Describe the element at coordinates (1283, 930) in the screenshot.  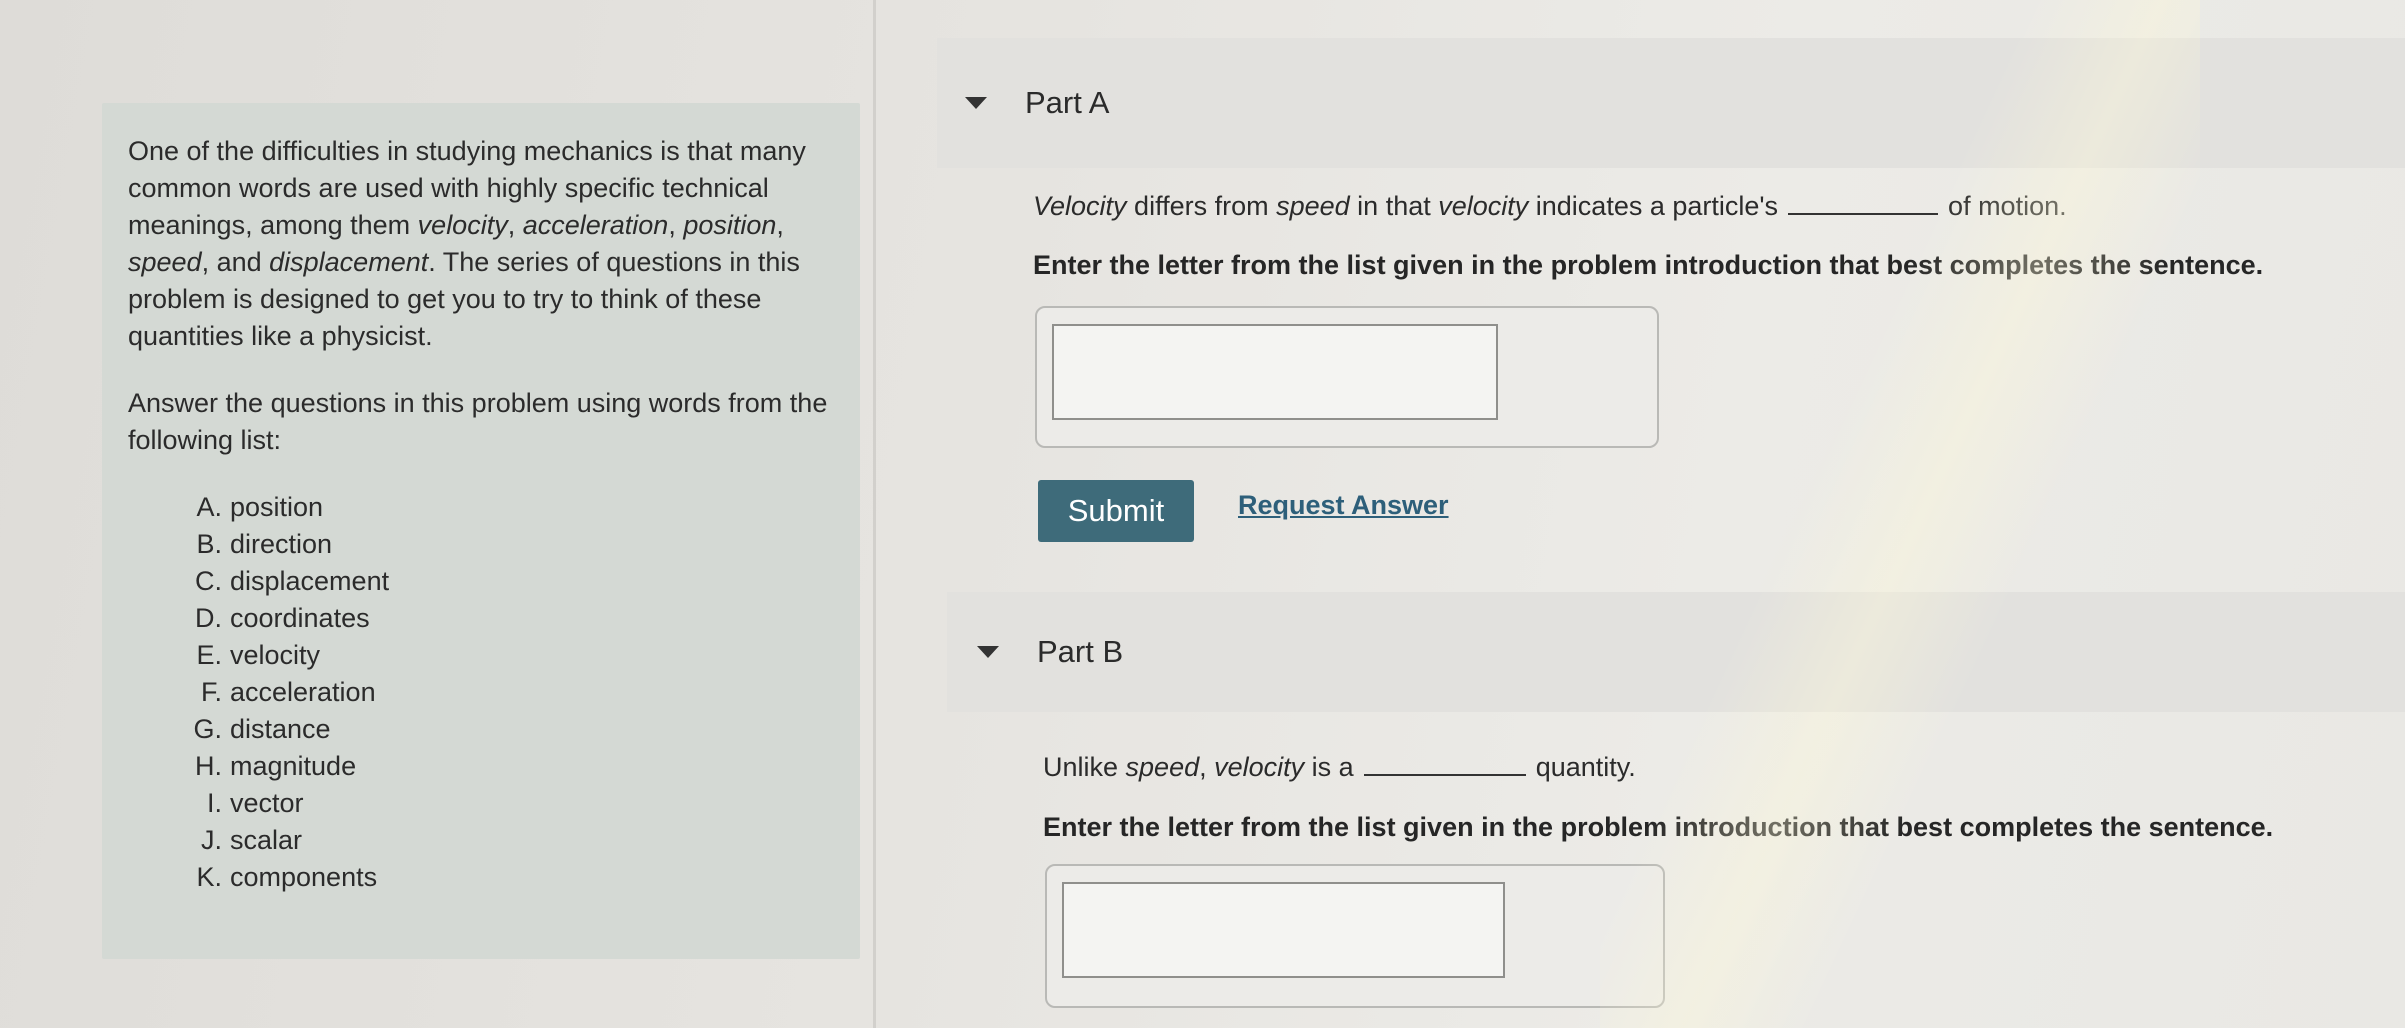
I see `part-b-answer-input` at that location.